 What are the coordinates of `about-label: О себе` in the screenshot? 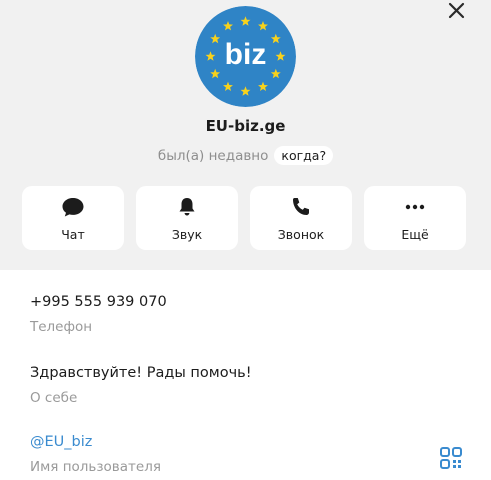 It's located at (54, 398).